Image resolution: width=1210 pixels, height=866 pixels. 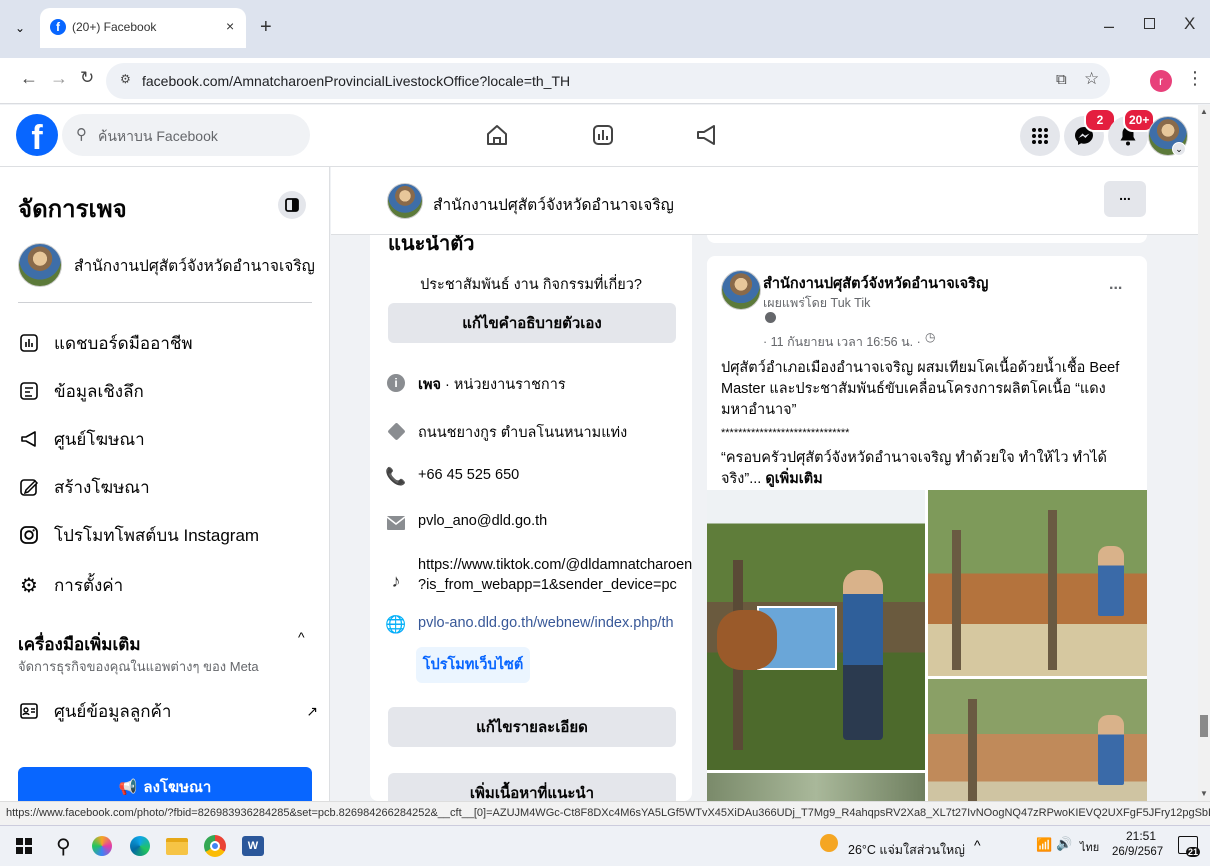 What do you see at coordinates (1061, 79) in the screenshot?
I see `install-app-icon: ⧉` at bounding box center [1061, 79].